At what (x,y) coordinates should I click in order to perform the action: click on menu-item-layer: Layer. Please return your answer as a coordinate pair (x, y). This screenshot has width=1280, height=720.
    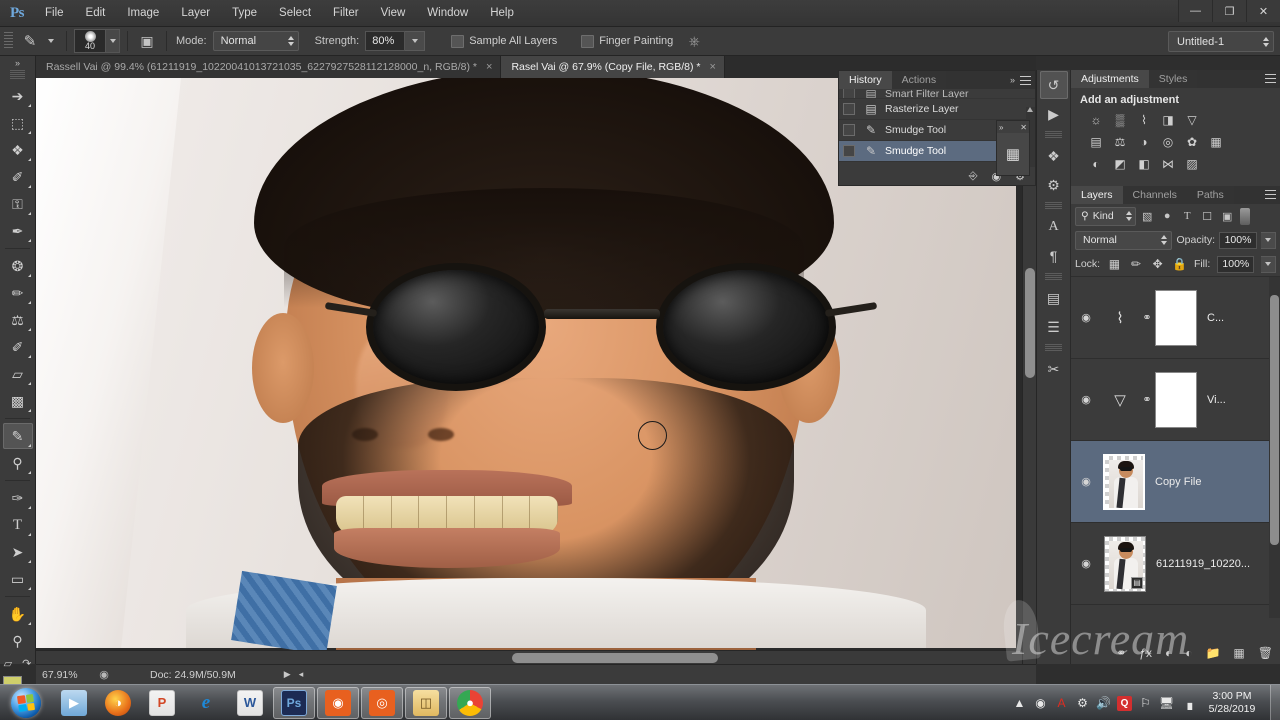
    Looking at the image, I should click on (195, 13).